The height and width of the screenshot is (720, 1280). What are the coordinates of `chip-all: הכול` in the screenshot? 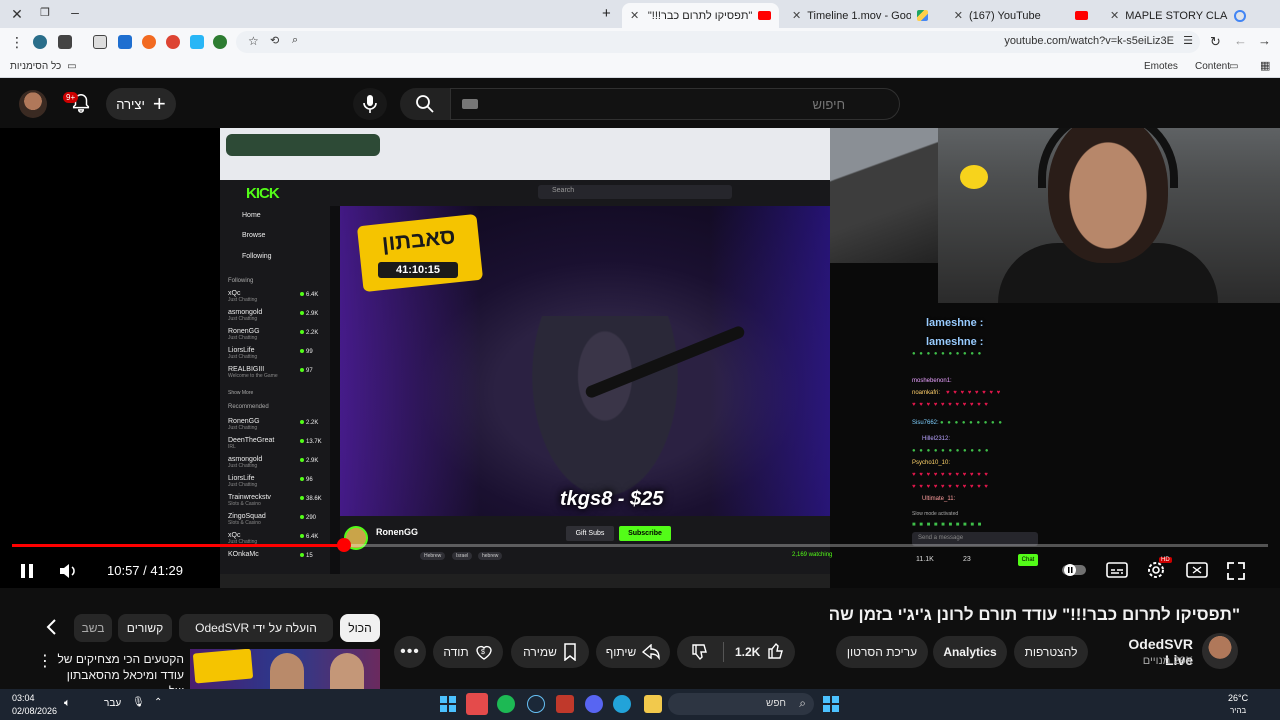 It's located at (360, 628).